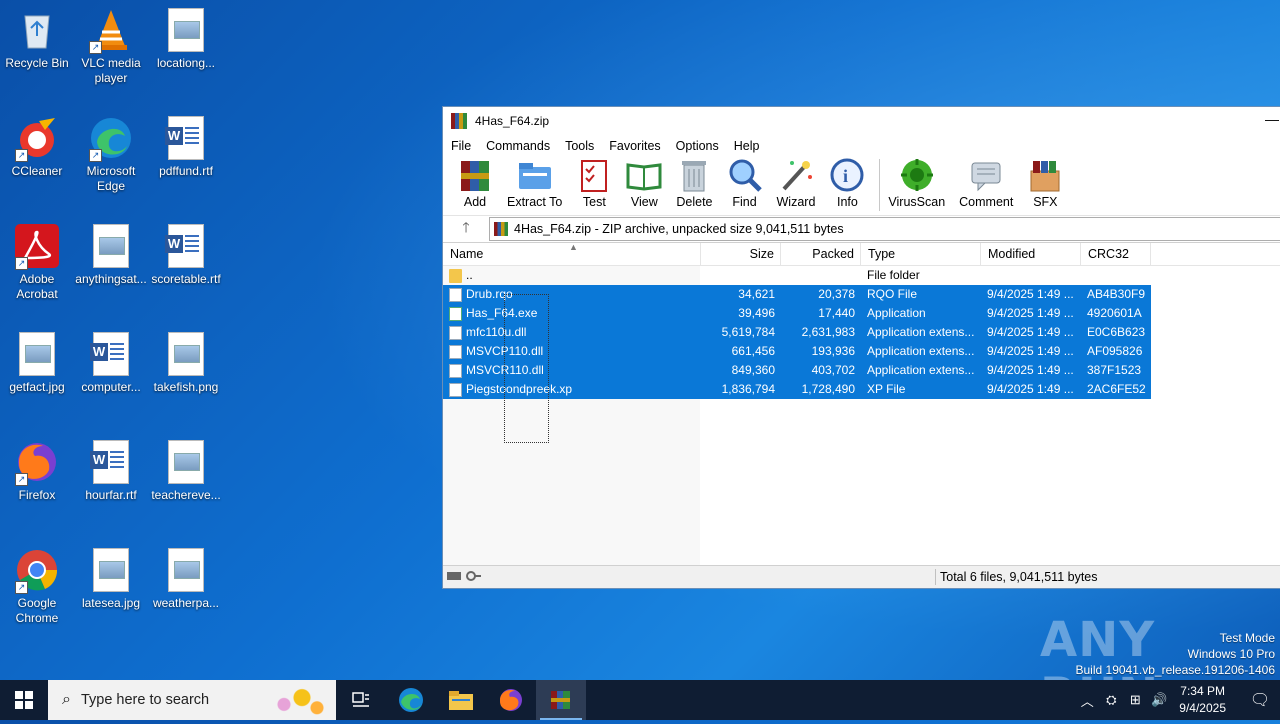  I want to click on file-icon, so click(455, 294).